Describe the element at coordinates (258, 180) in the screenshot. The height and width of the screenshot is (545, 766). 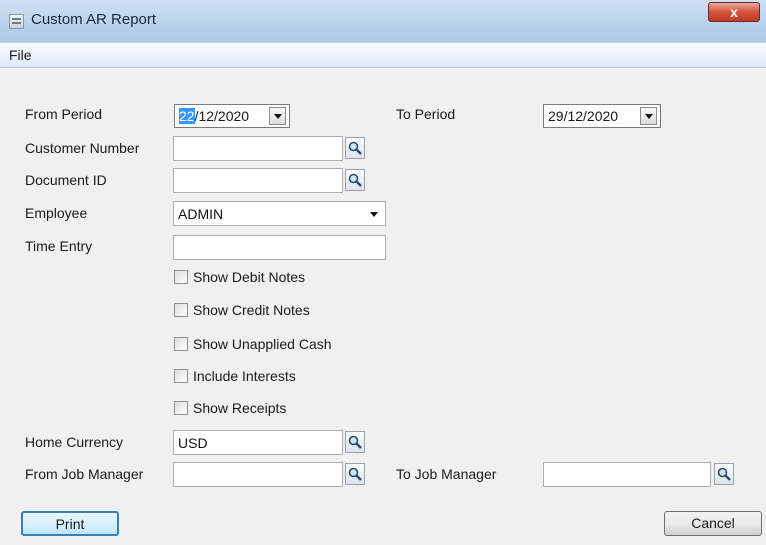
I see `document-id-input` at that location.